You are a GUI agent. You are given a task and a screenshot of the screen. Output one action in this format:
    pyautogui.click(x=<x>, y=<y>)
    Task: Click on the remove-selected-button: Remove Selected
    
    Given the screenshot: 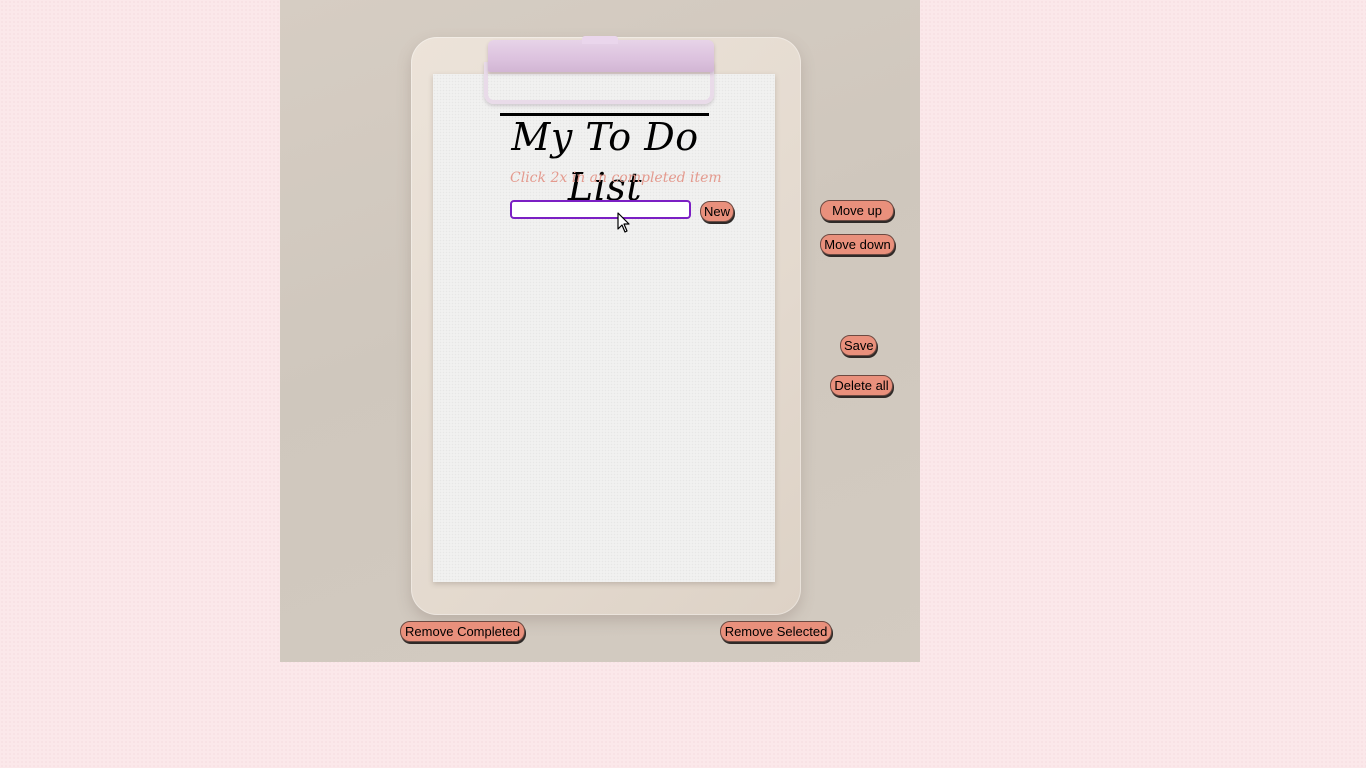 What is the action you would take?
    pyautogui.click(x=776, y=631)
    